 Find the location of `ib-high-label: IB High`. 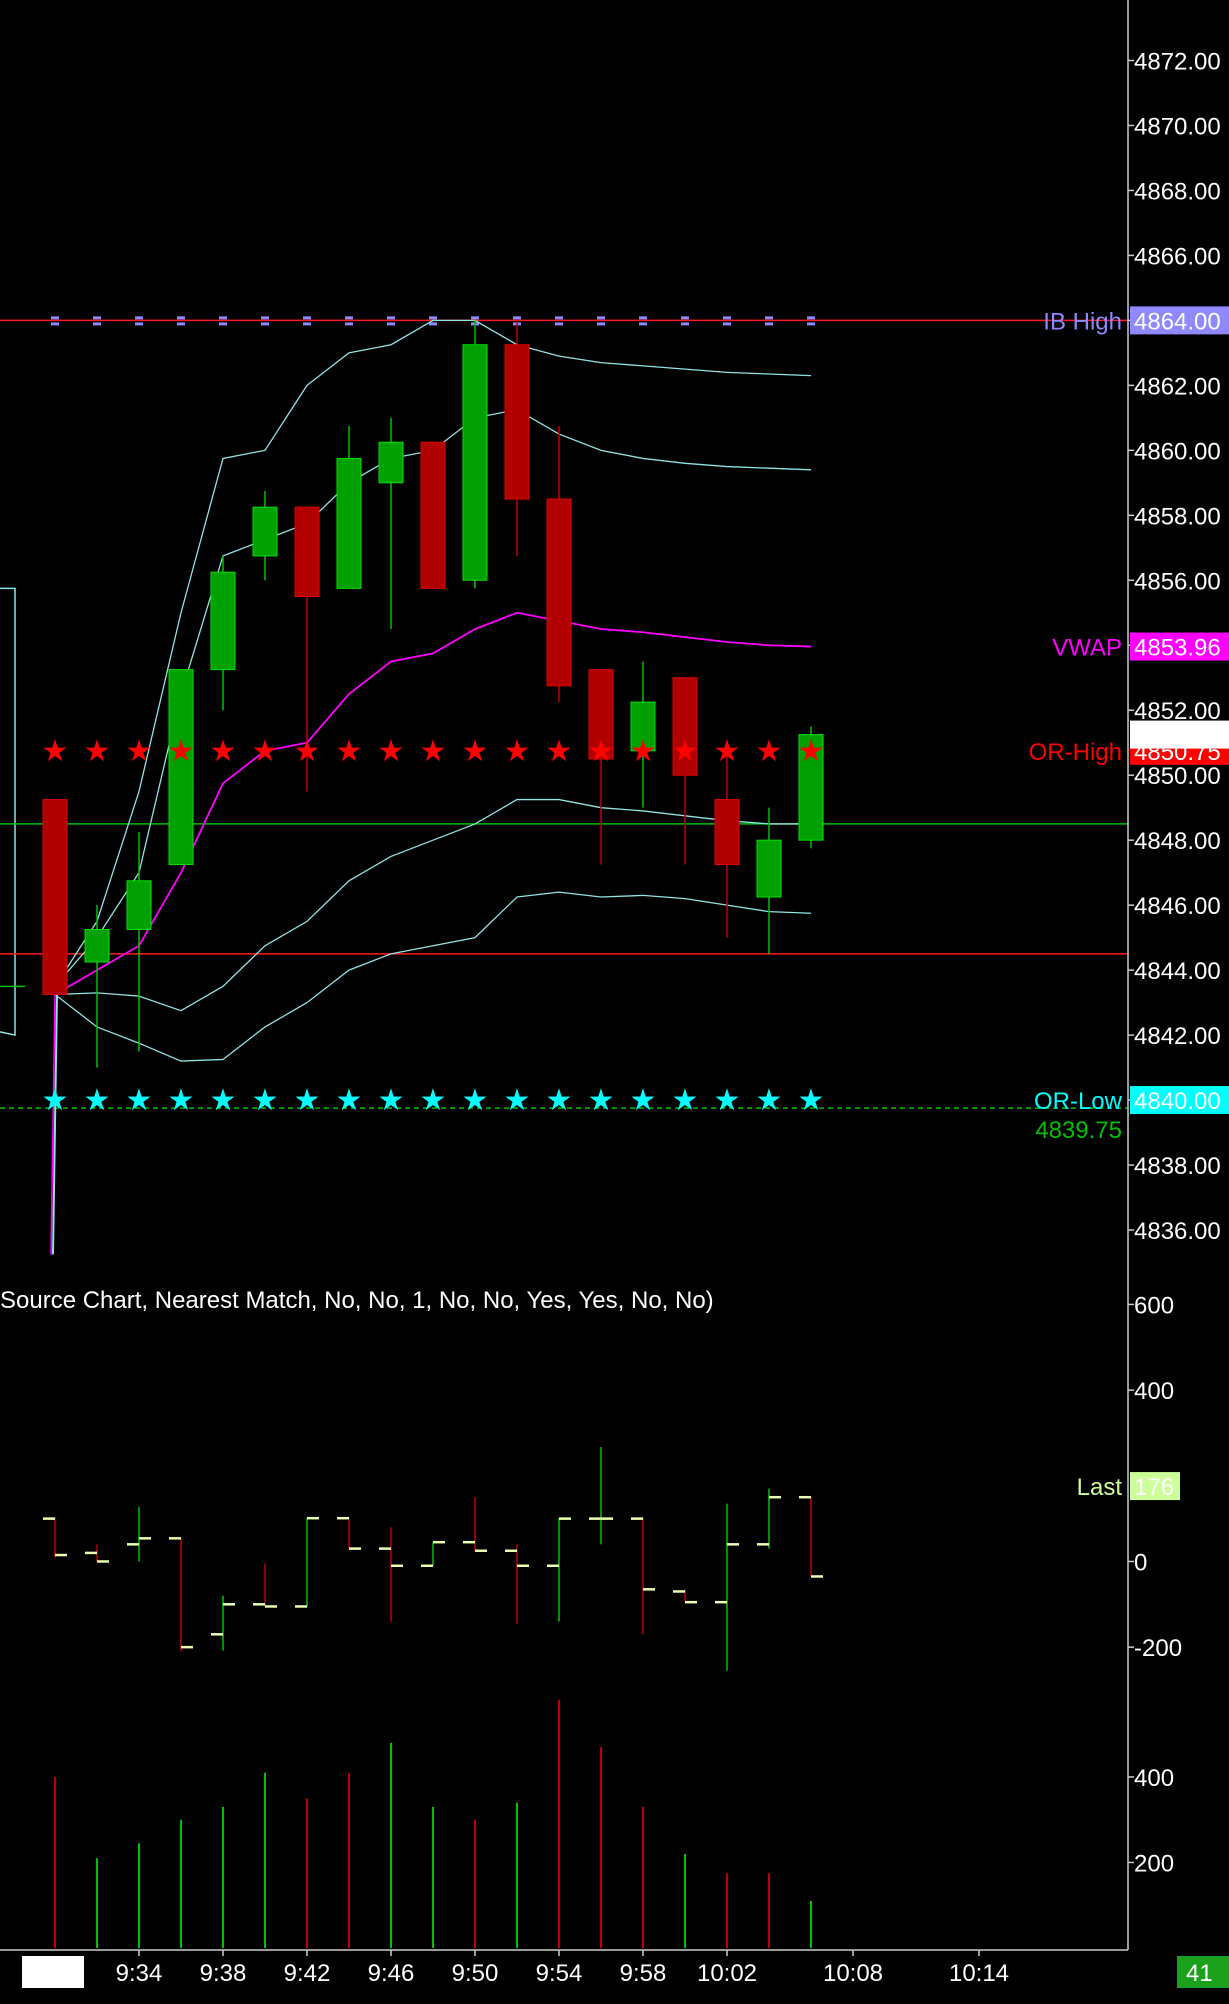

ib-high-label: IB High is located at coordinates (1082, 321).